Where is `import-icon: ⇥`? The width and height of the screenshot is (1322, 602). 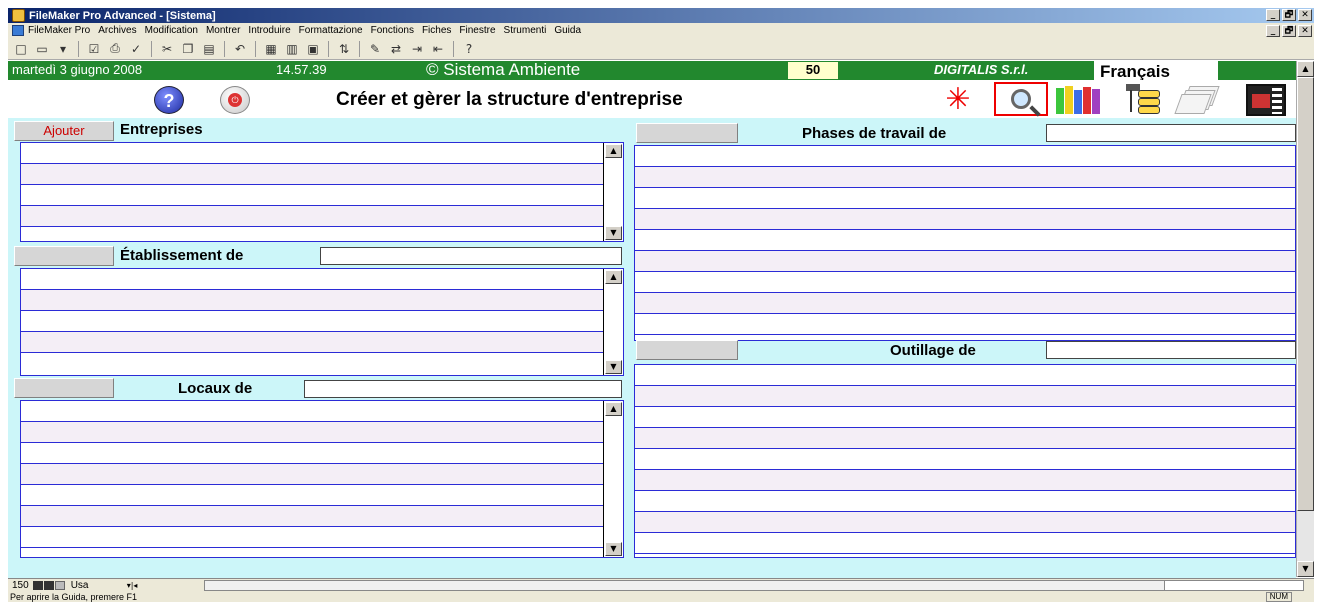 import-icon: ⇥ is located at coordinates (417, 49).